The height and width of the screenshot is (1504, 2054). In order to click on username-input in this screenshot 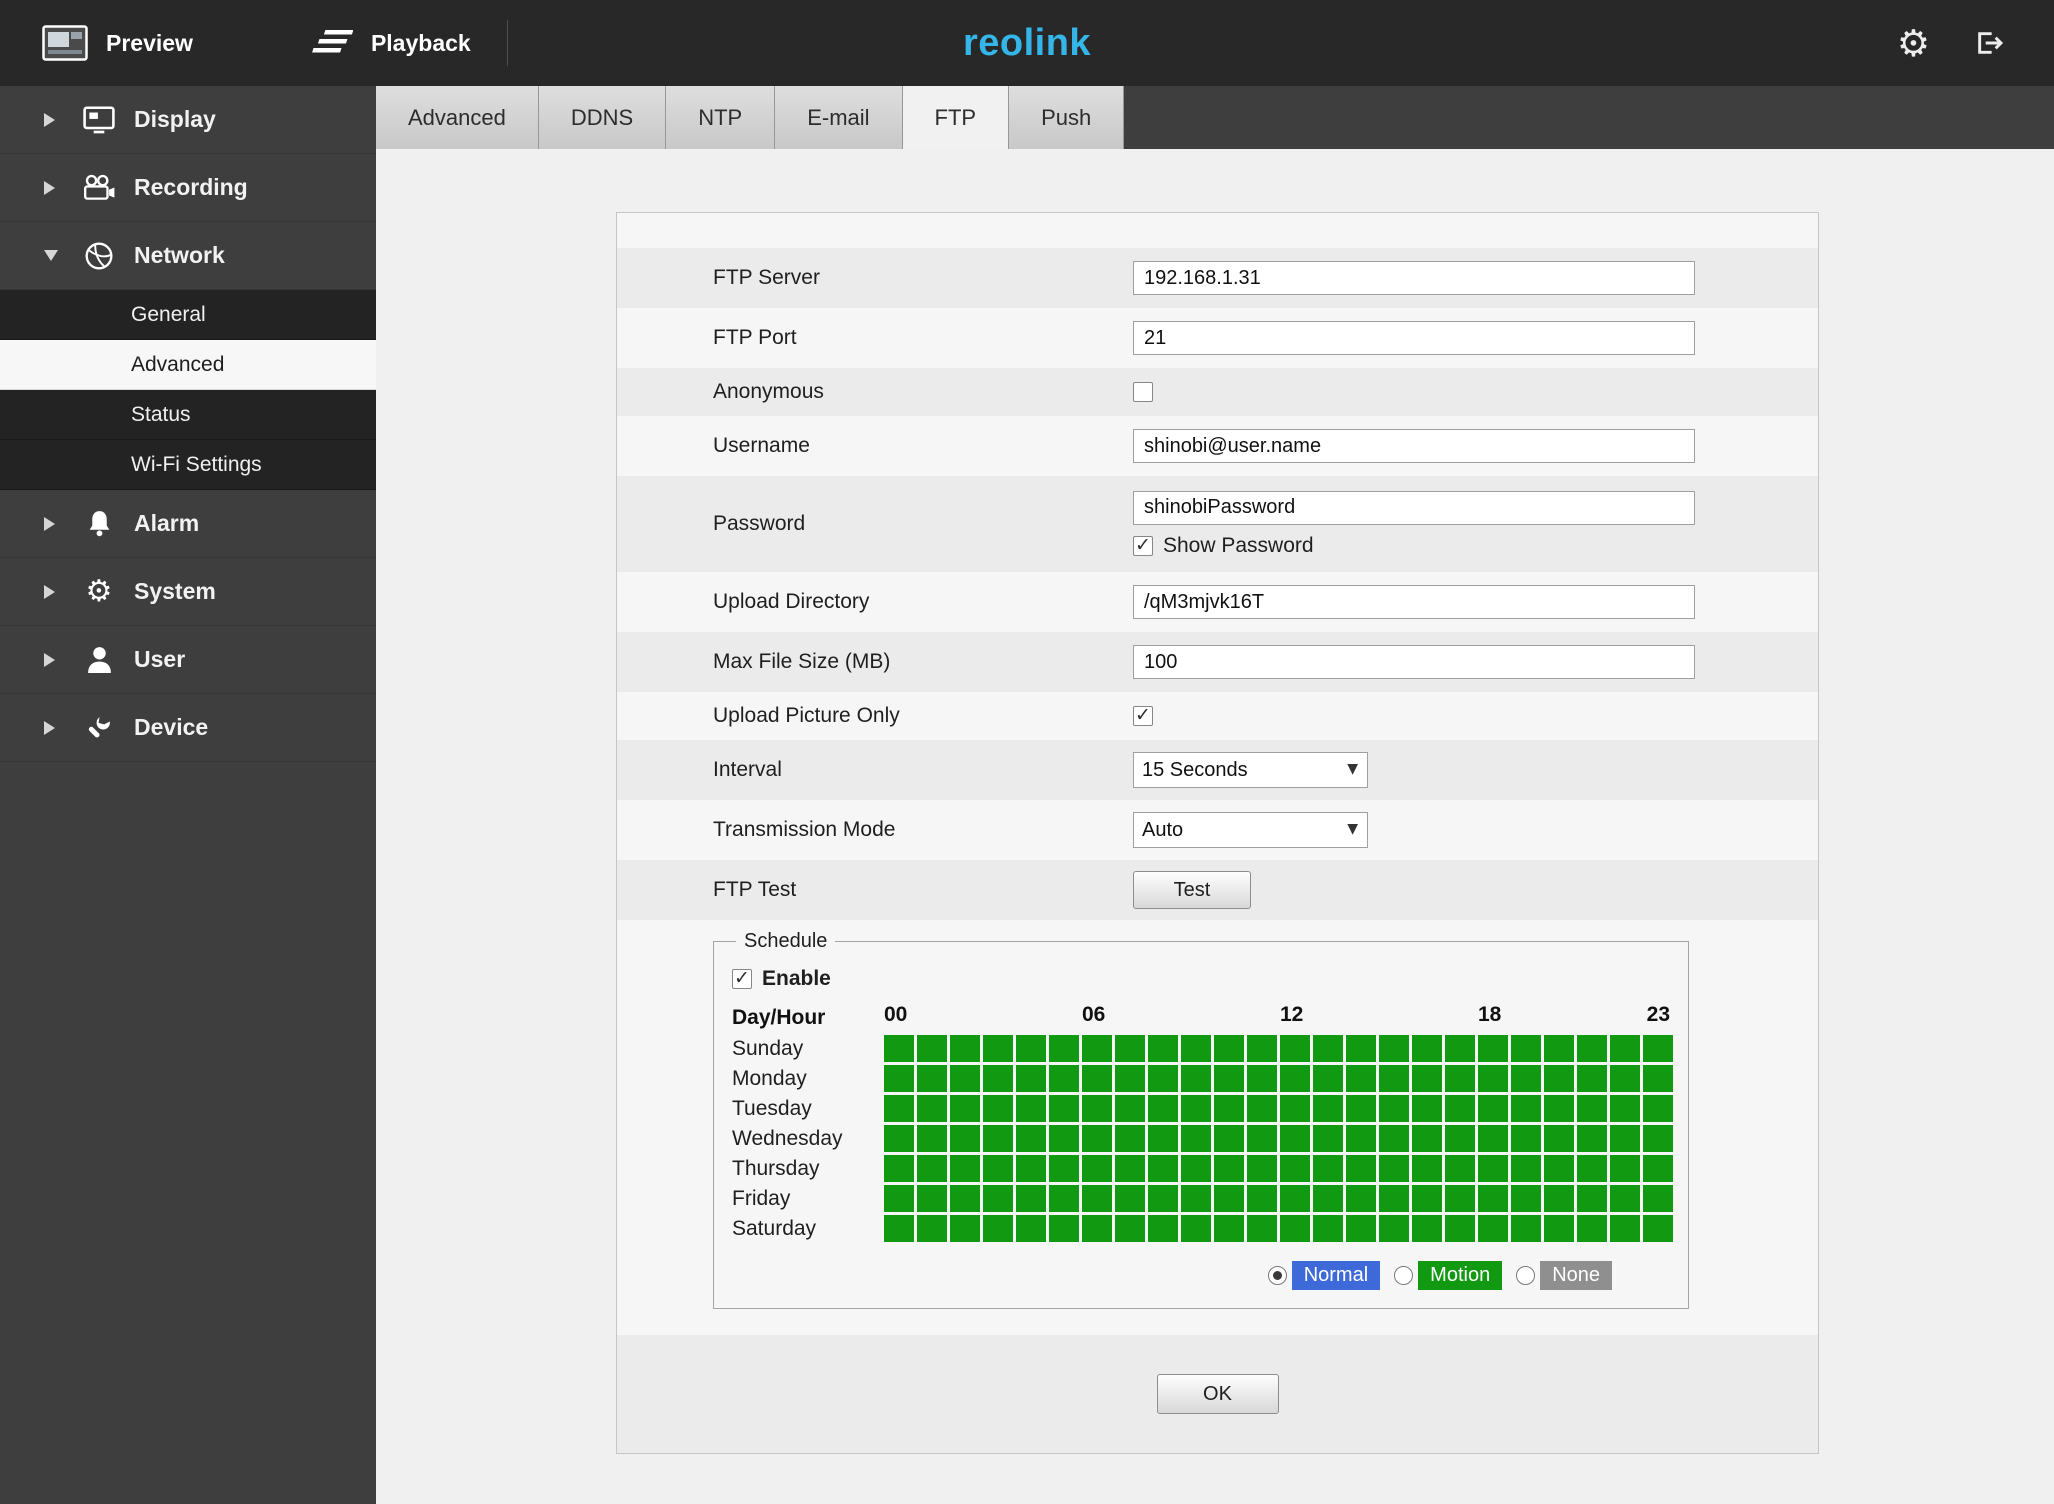, I will do `click(1414, 446)`.